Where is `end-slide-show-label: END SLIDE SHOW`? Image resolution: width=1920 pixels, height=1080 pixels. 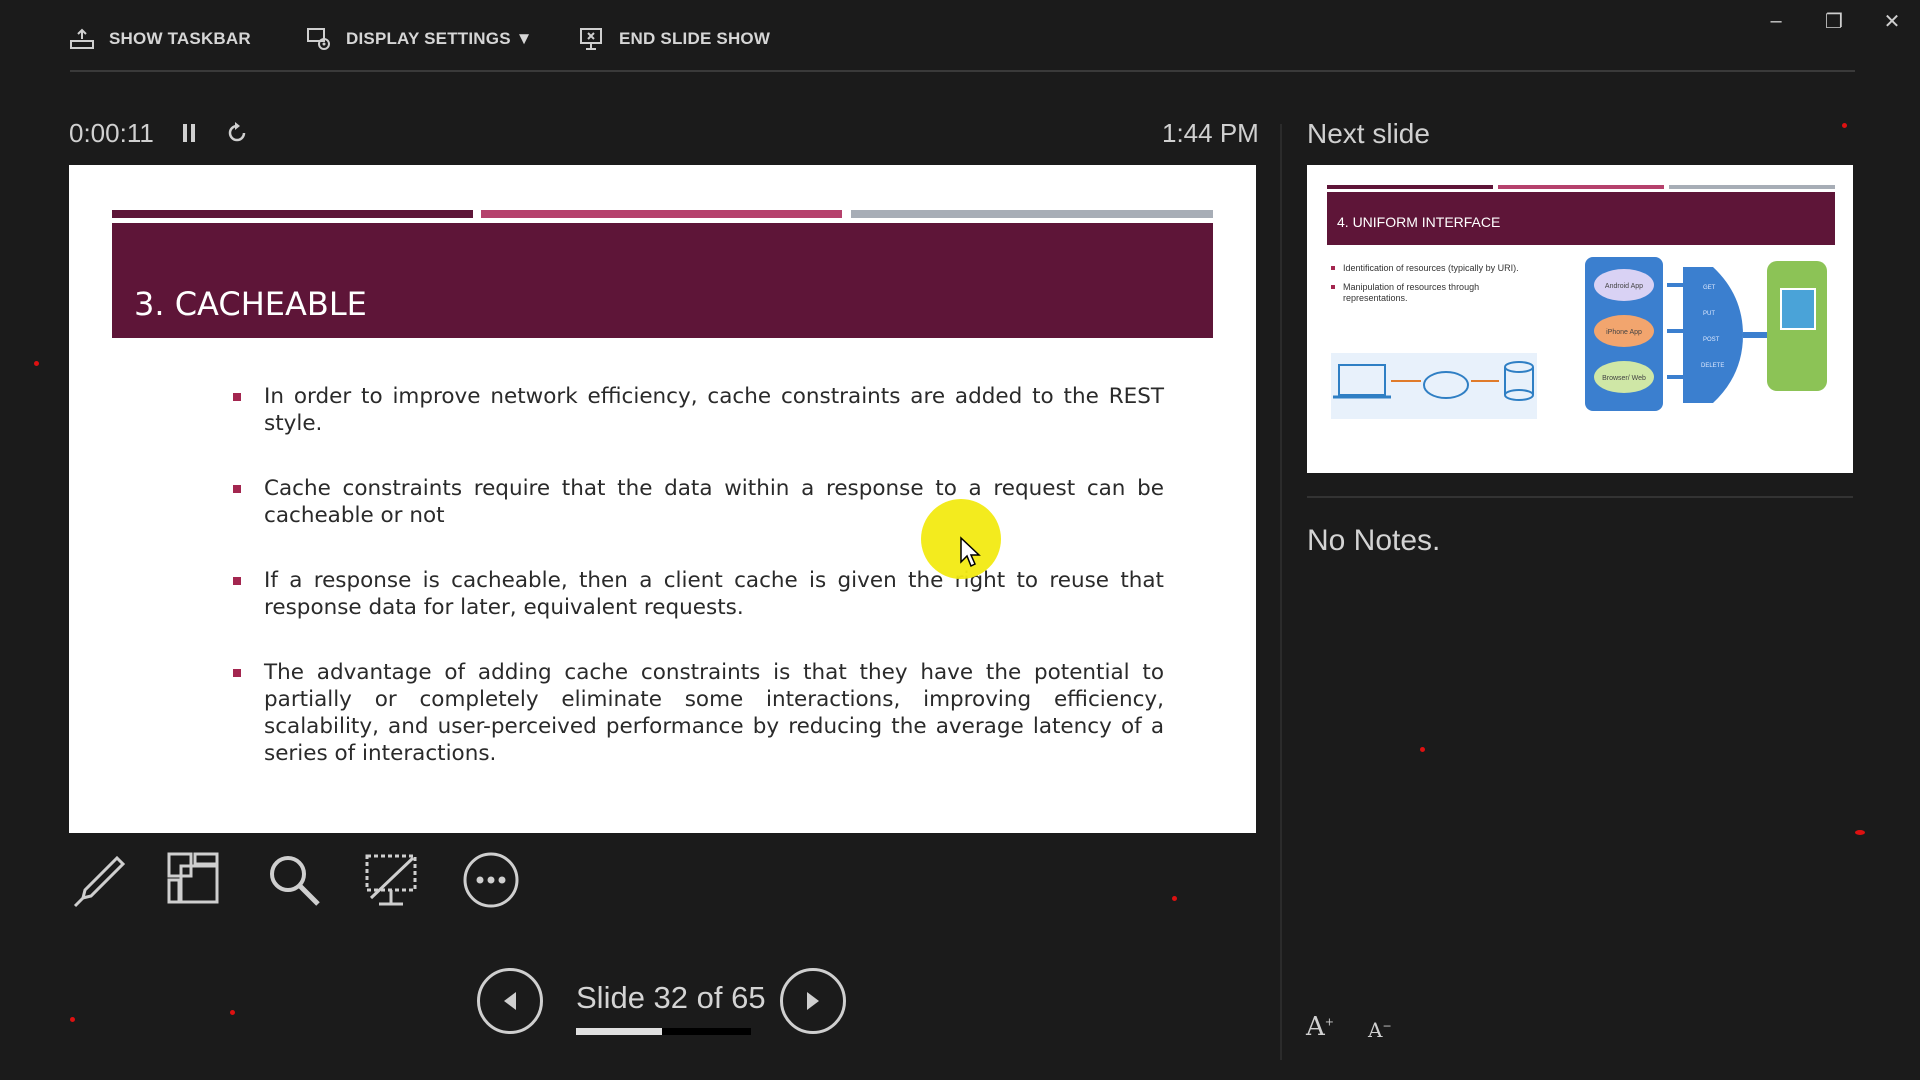
end-slide-show-label: END SLIDE SHOW is located at coordinates (695, 38).